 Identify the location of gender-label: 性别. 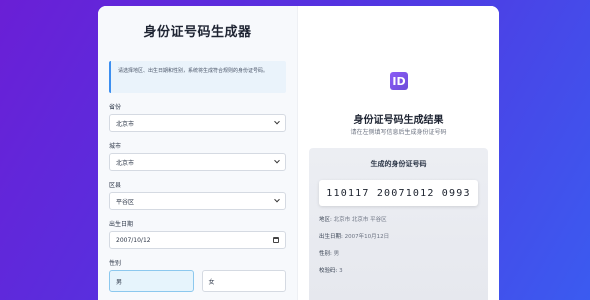
(115, 263).